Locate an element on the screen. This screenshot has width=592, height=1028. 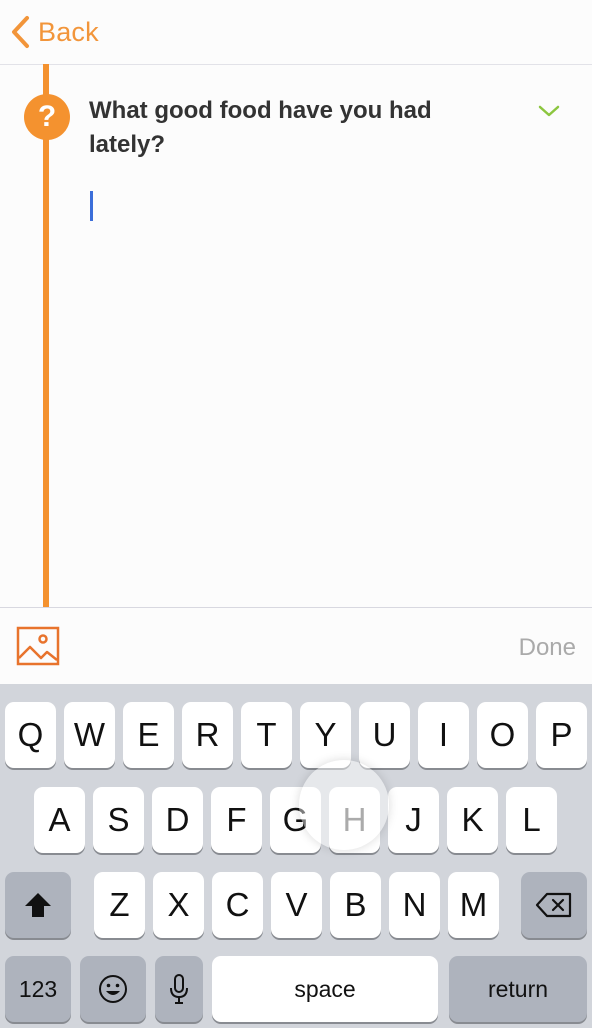
key-g: G is located at coordinates (295, 820).